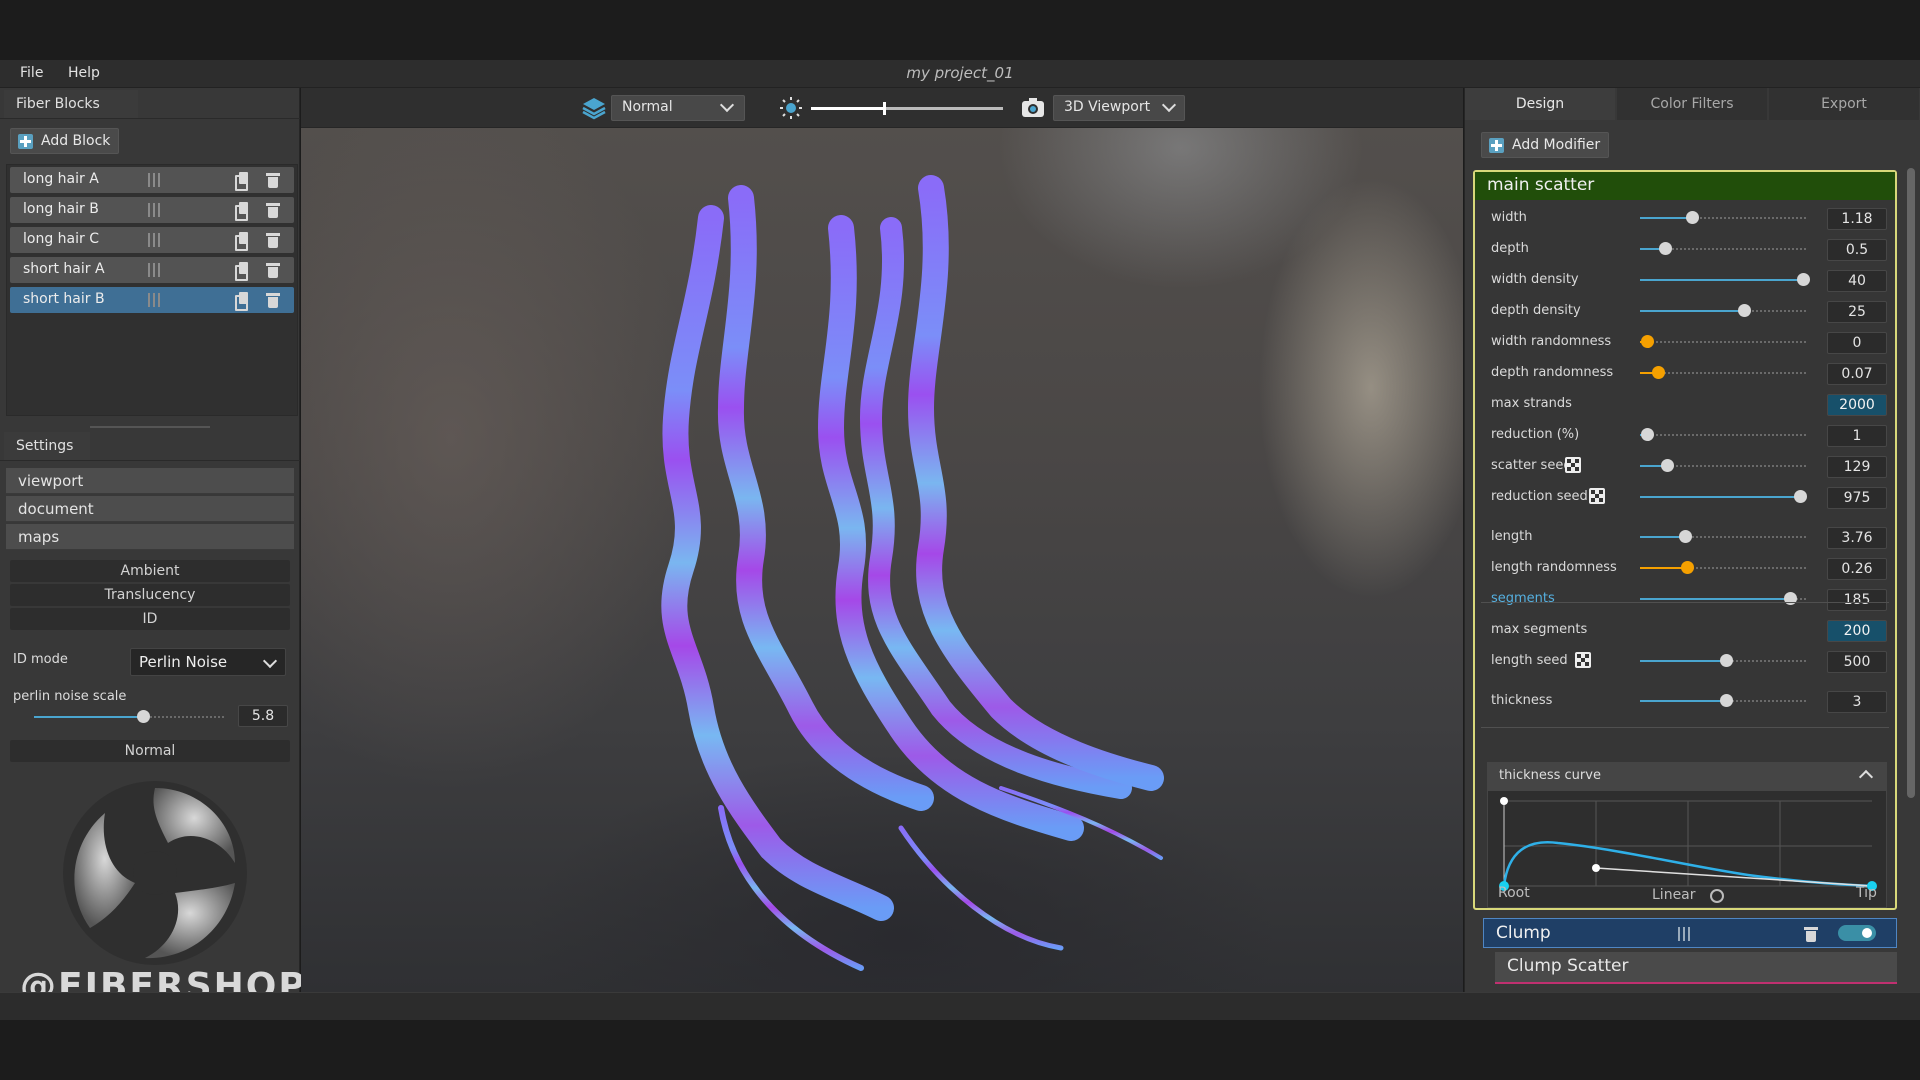  What do you see at coordinates (150, 481) in the screenshot?
I see `settings-viewport: viewport` at bounding box center [150, 481].